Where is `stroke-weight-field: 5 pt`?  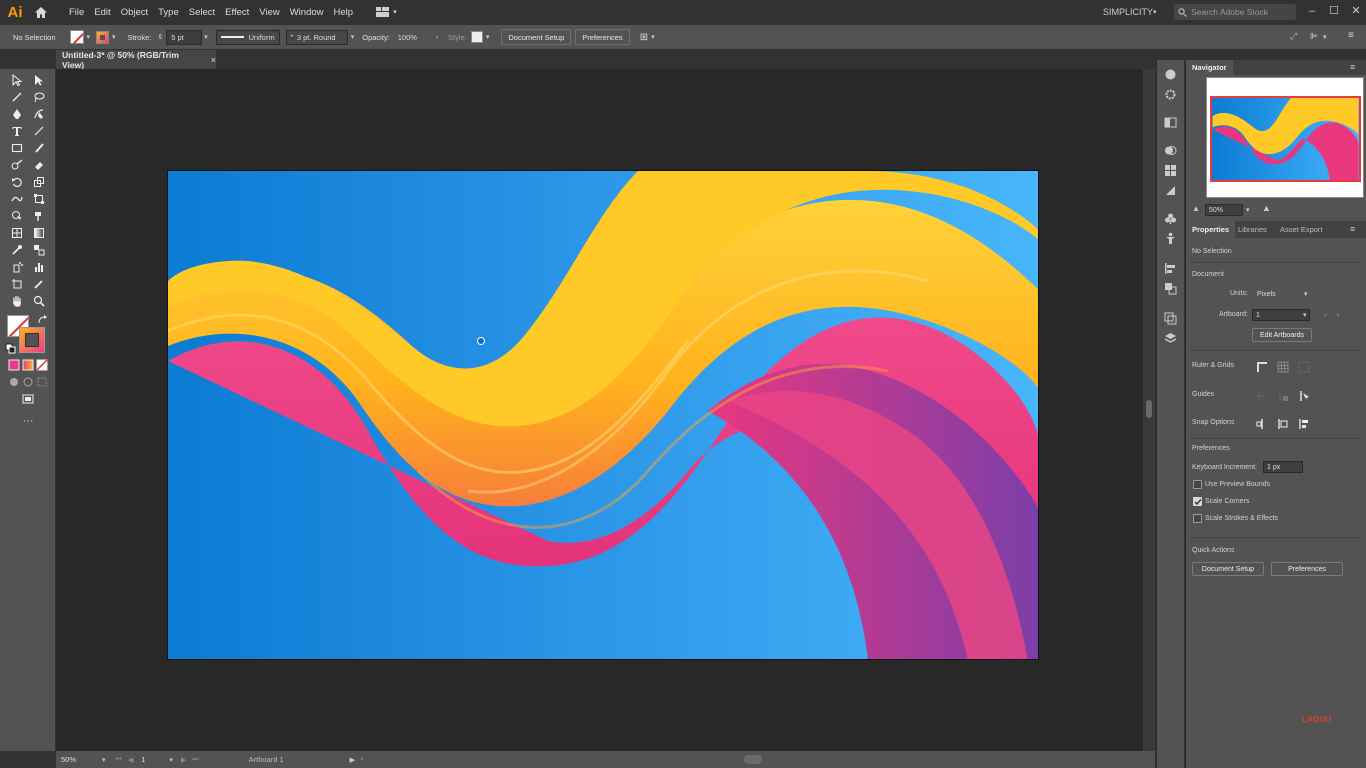 stroke-weight-field: 5 pt is located at coordinates (184, 37).